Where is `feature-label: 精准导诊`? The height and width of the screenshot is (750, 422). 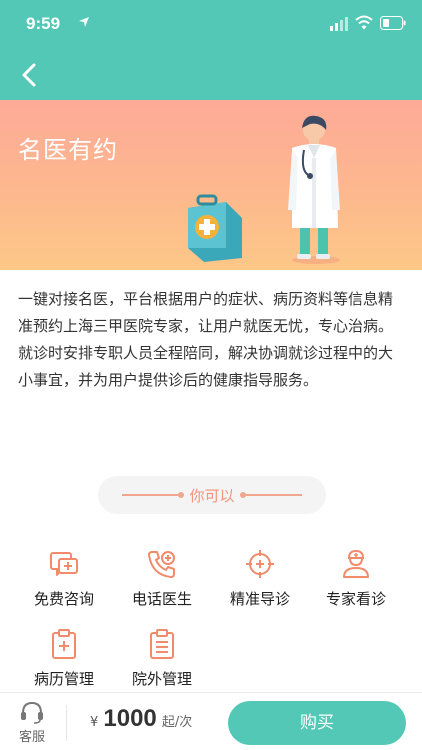
feature-label: 精准导诊 is located at coordinates (259, 599).